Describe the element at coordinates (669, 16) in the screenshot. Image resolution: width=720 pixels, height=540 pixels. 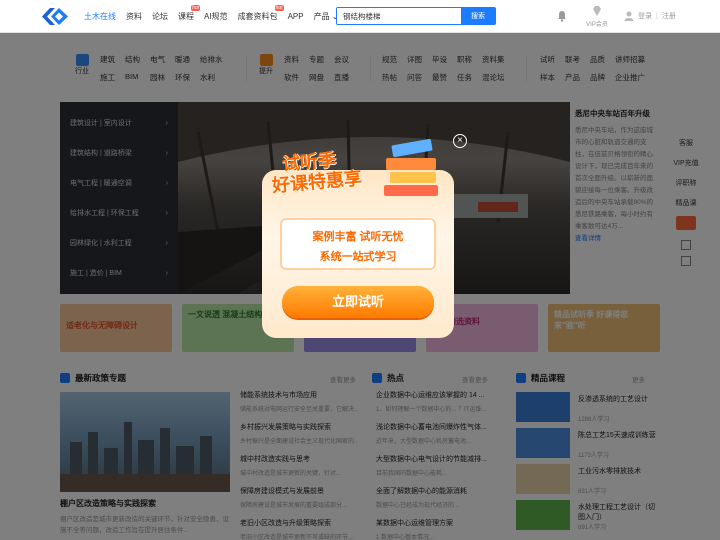
I see `register-link: 注册` at that location.